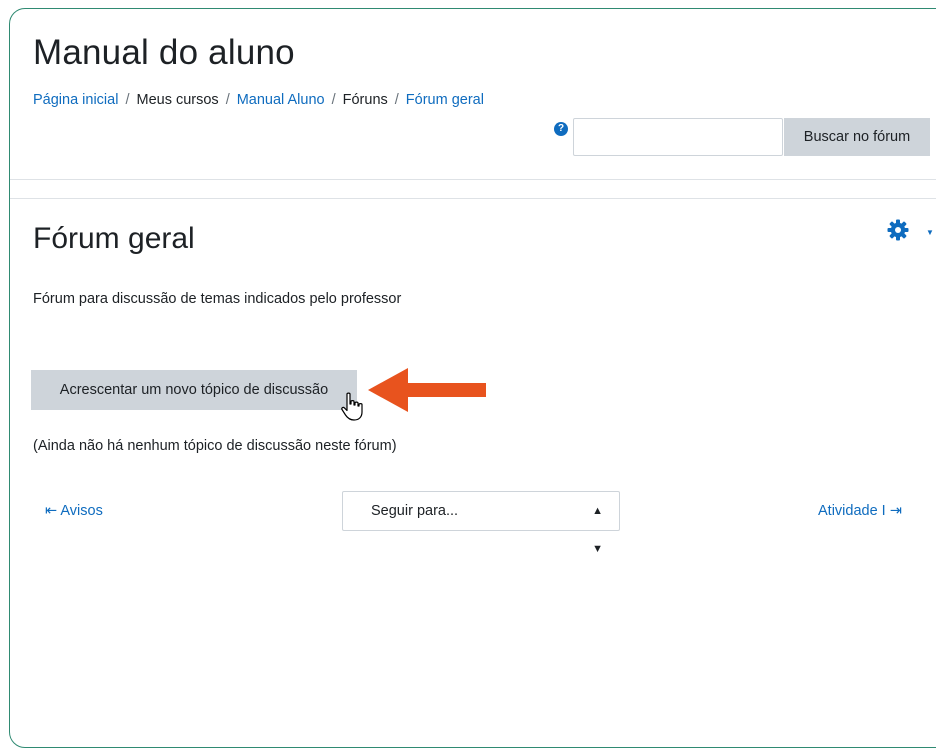 The image size is (936, 748). I want to click on arrow-left-icon: ⇤, so click(51, 511).